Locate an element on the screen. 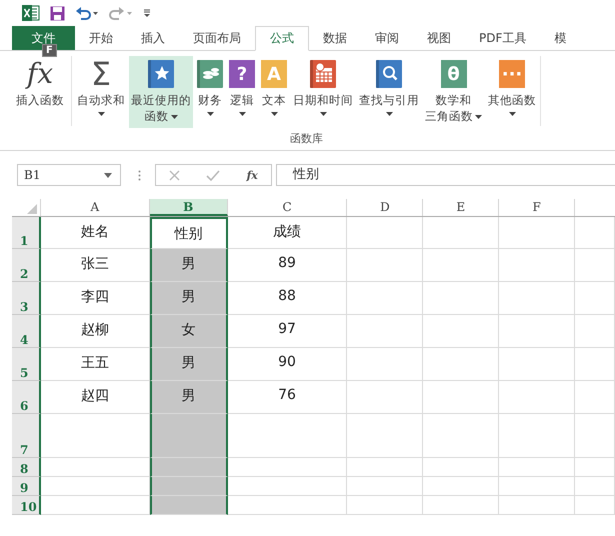 The image size is (615, 536). select-all-icon is located at coordinates (31, 209).